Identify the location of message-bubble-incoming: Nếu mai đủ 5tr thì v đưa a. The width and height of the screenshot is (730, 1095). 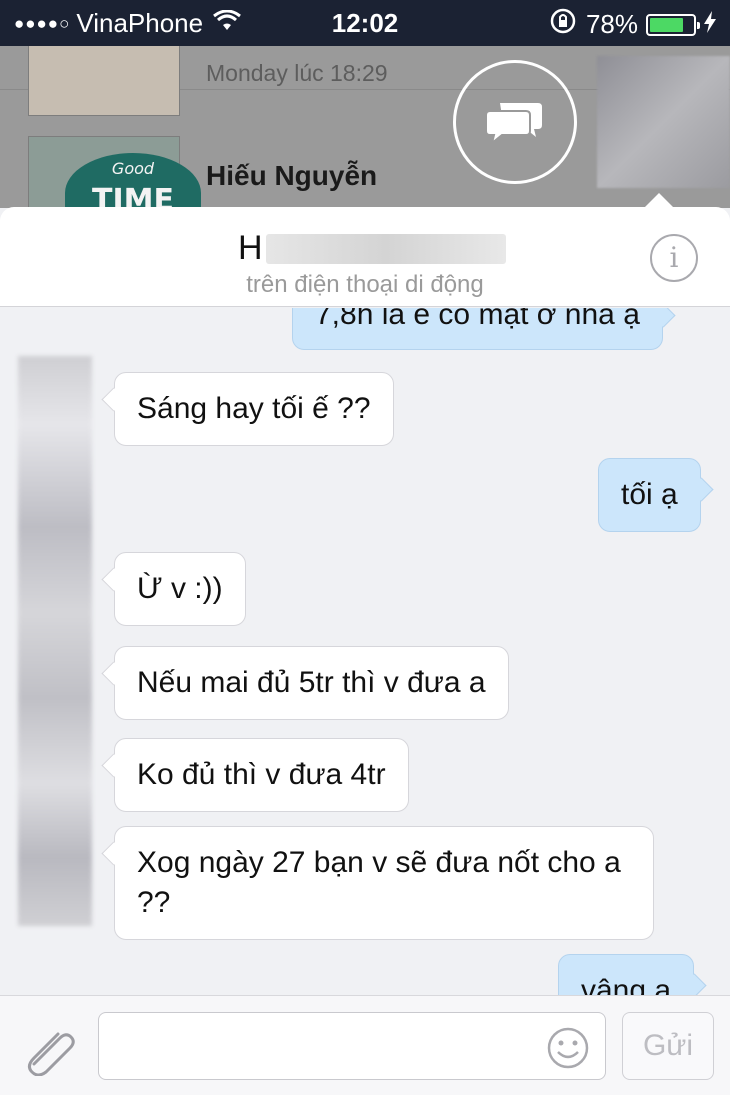
(311, 683).